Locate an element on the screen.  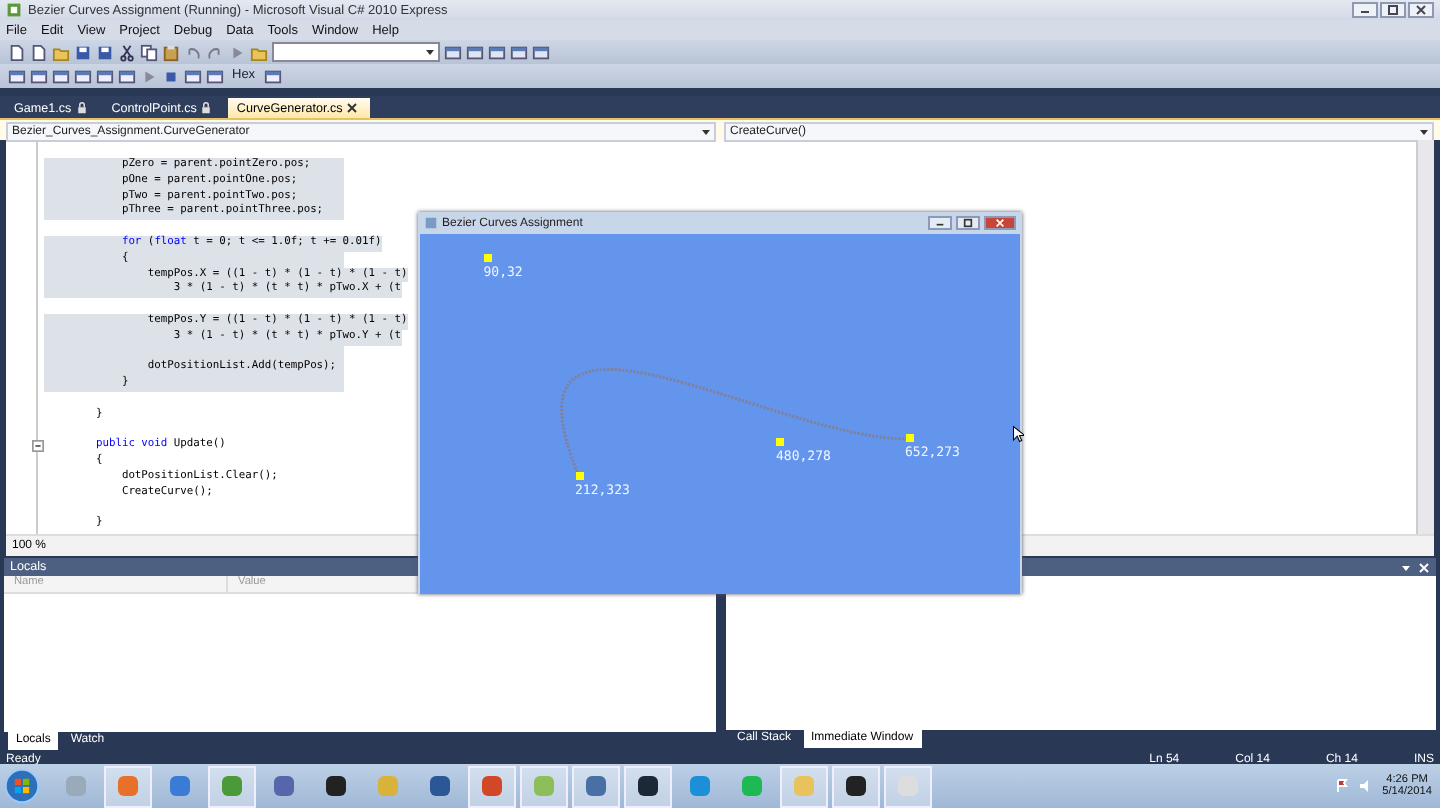
clipboard-icon is located at coordinates (171, 52).